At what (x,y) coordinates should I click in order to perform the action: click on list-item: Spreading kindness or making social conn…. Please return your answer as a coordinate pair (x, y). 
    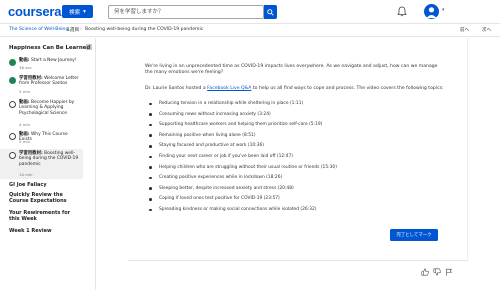
    Looking at the image, I should click on (243, 212).